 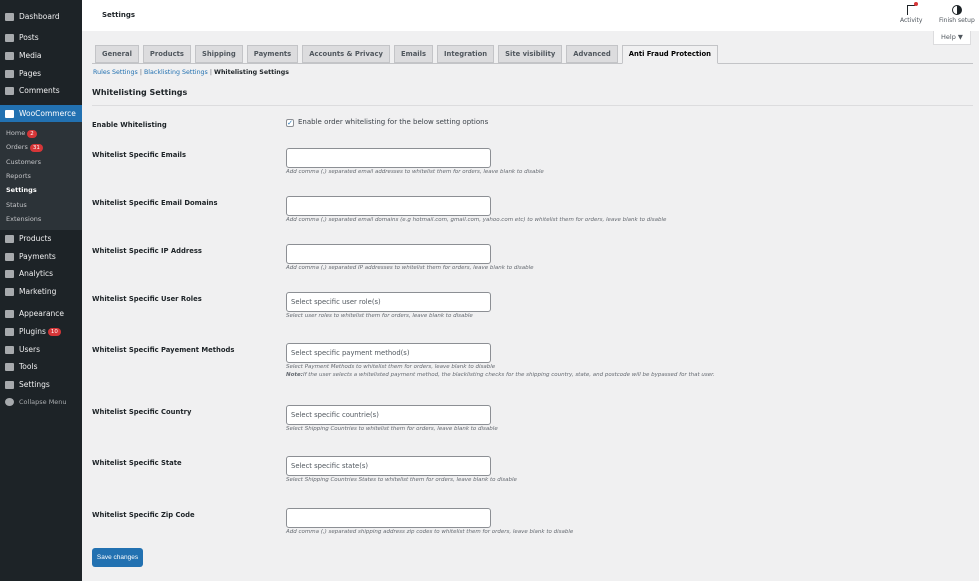 I want to click on field-label: Whitelist Specific User Roles, so click(x=147, y=299).